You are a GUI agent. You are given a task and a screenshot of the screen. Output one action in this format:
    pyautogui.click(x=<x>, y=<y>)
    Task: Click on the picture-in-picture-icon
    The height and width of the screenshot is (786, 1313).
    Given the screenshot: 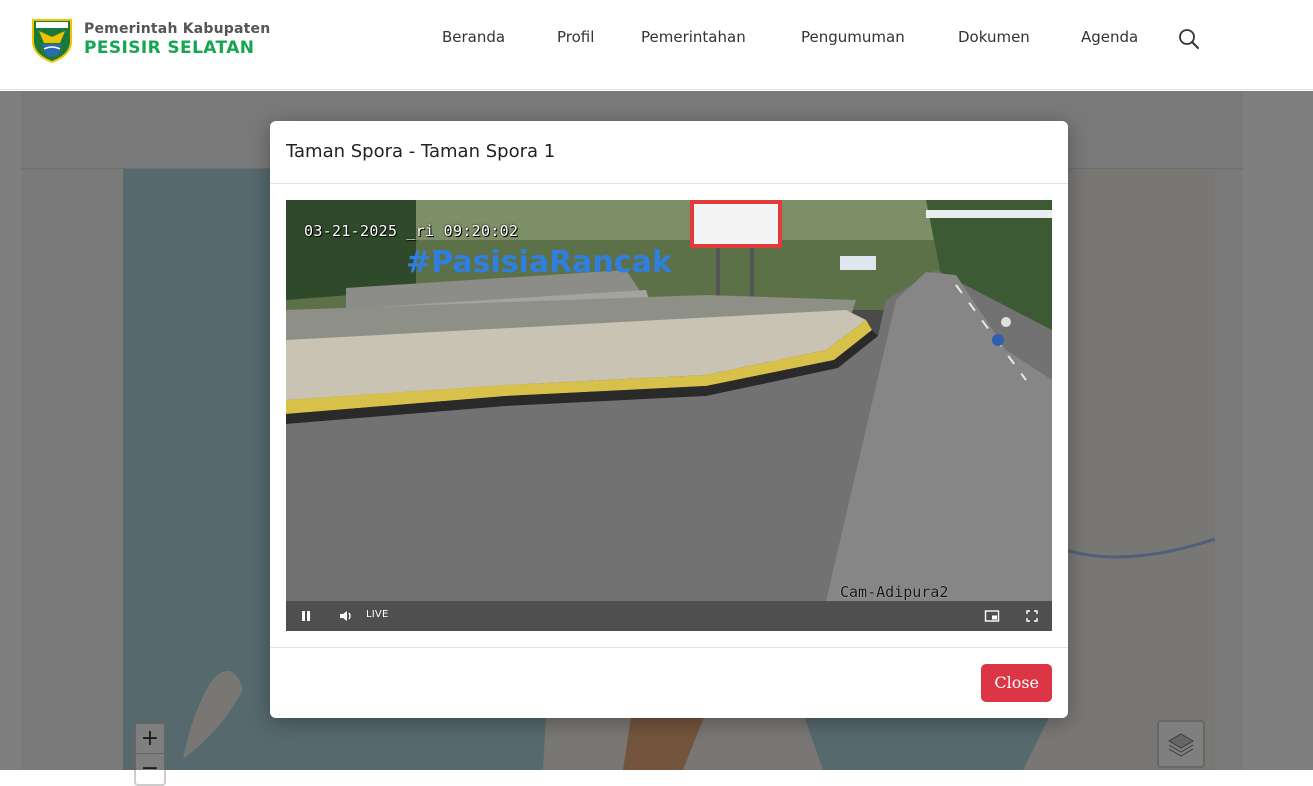 What is the action you would take?
    pyautogui.click(x=992, y=616)
    